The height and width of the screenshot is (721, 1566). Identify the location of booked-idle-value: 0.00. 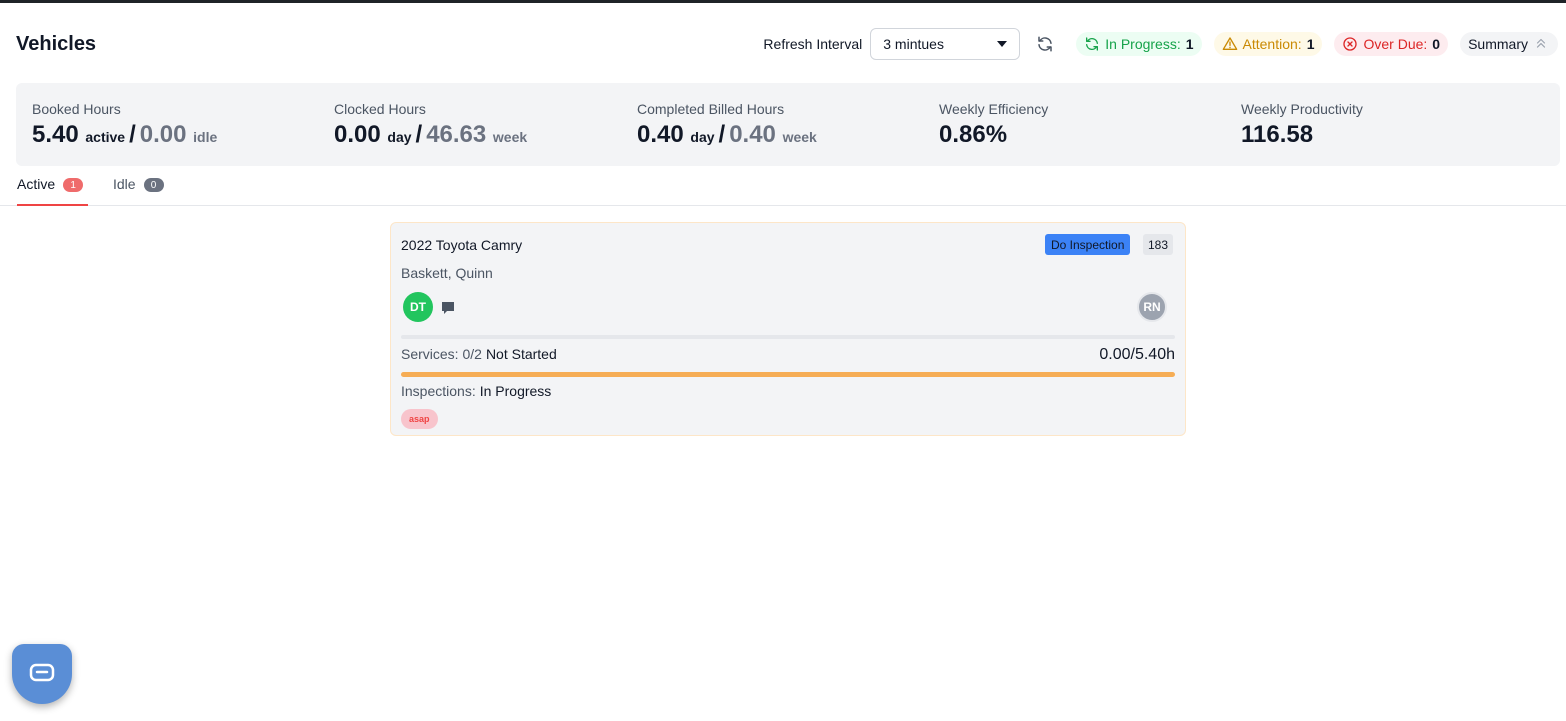
(163, 134).